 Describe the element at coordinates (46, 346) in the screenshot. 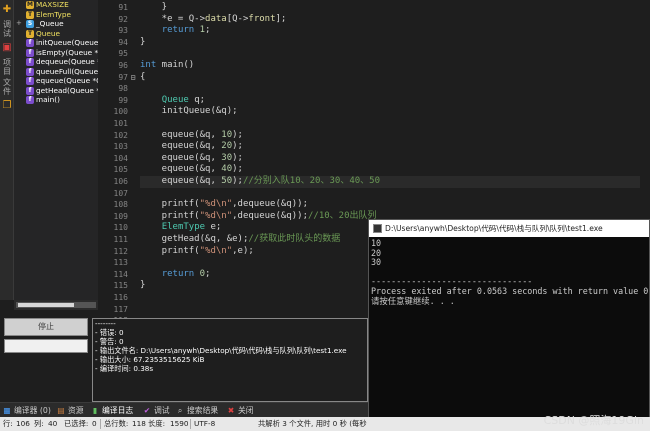

I see `input-box` at that location.